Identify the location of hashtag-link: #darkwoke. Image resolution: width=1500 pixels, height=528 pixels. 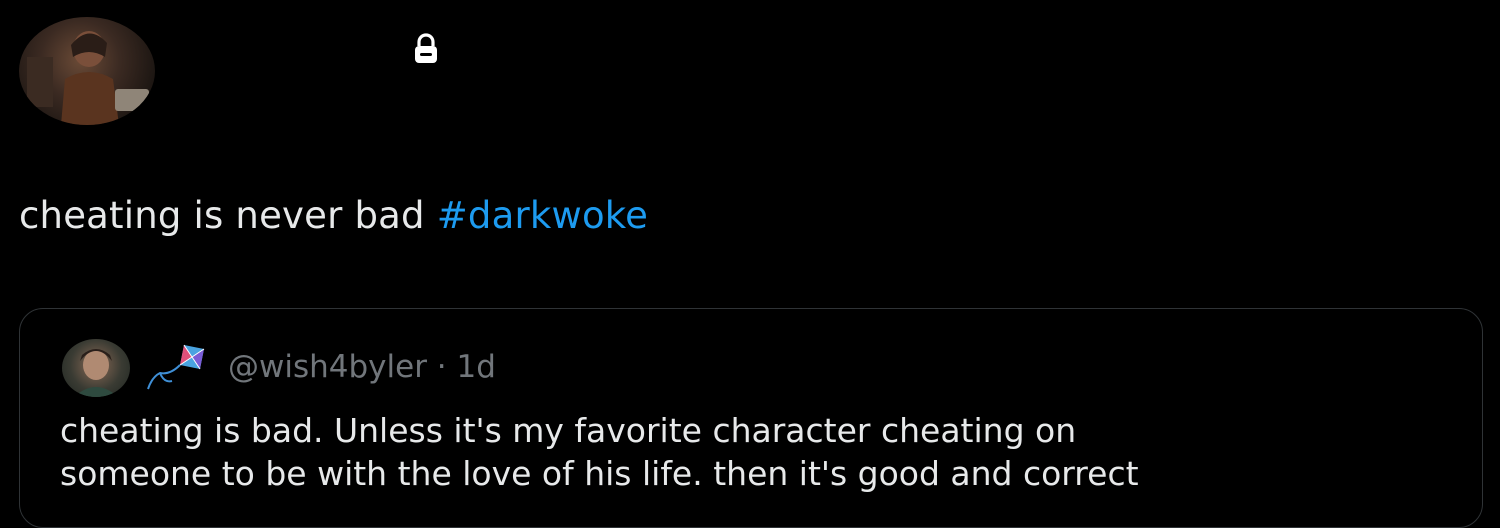
(542, 215).